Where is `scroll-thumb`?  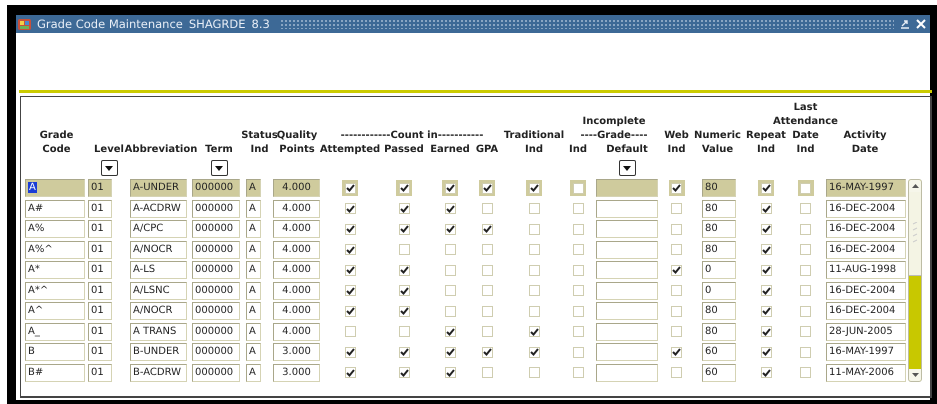 scroll-thumb is located at coordinates (915, 234).